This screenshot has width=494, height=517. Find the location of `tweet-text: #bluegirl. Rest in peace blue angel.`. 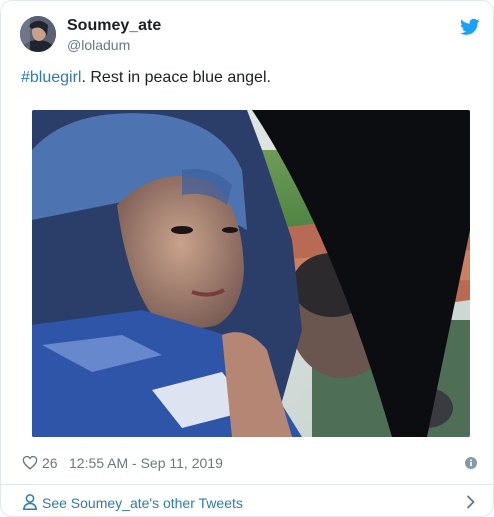

tweet-text: #bluegirl. Rest in peace blue angel. is located at coordinates (248, 78).